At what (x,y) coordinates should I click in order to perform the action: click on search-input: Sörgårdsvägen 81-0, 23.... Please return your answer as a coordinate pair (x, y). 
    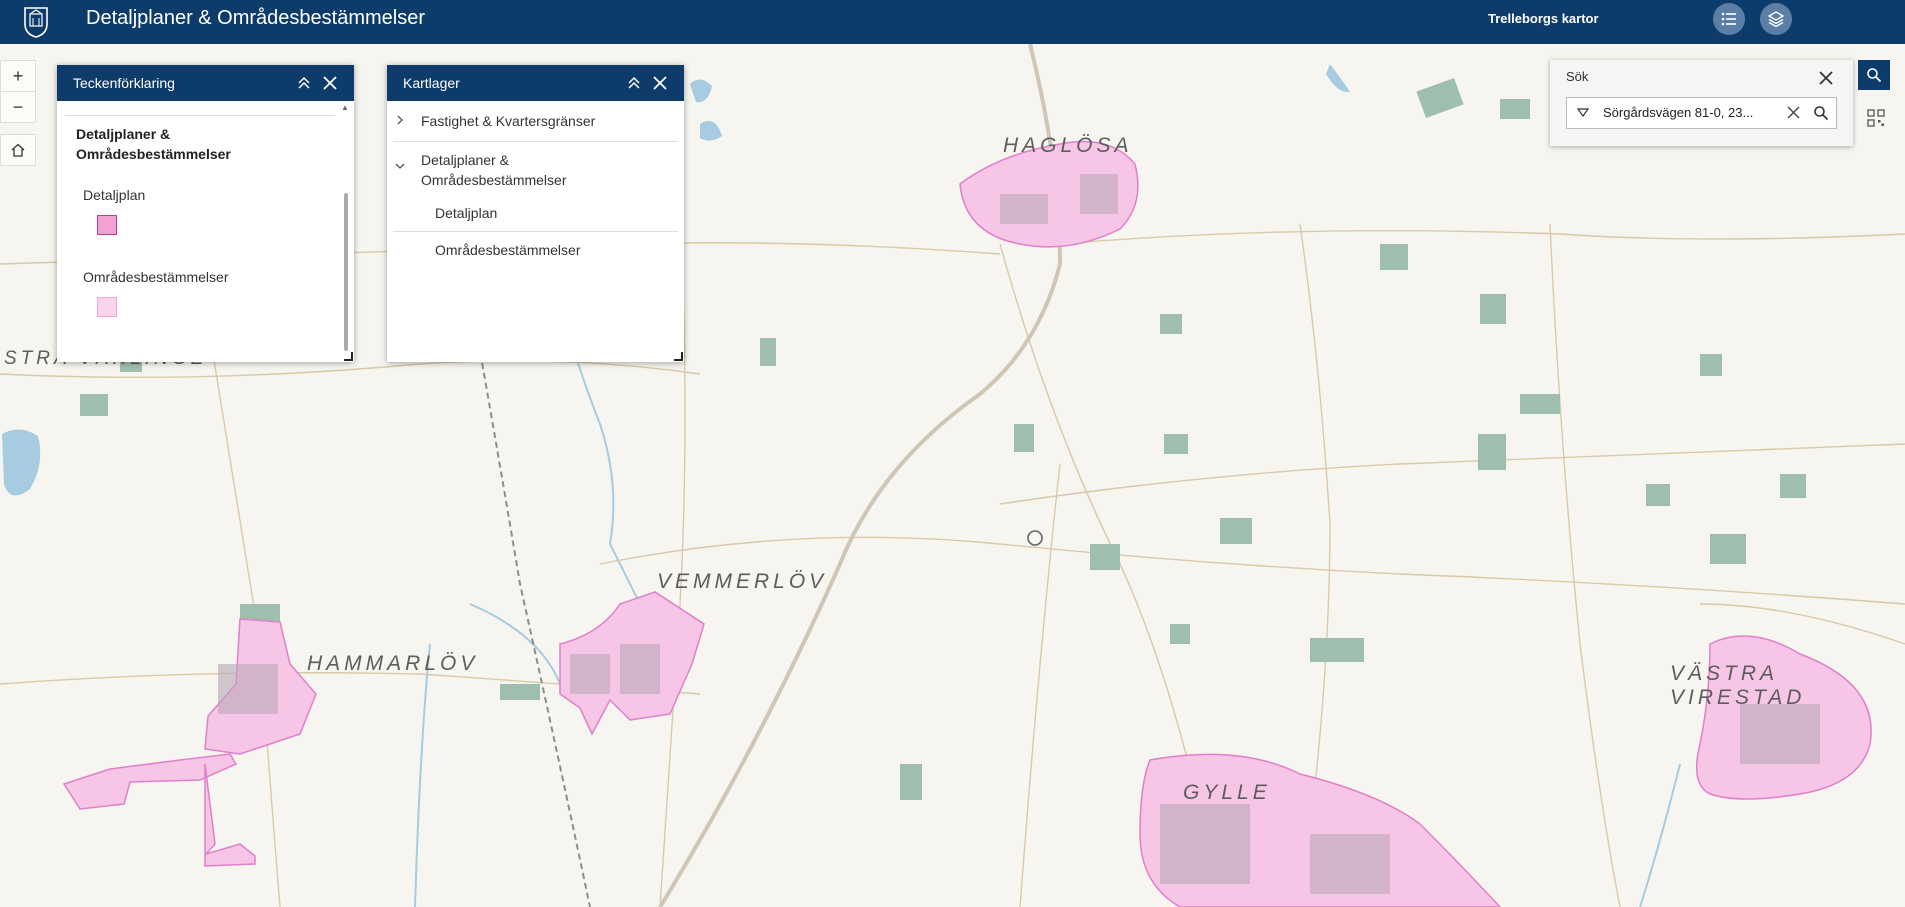
    Looking at the image, I should click on (1687, 113).